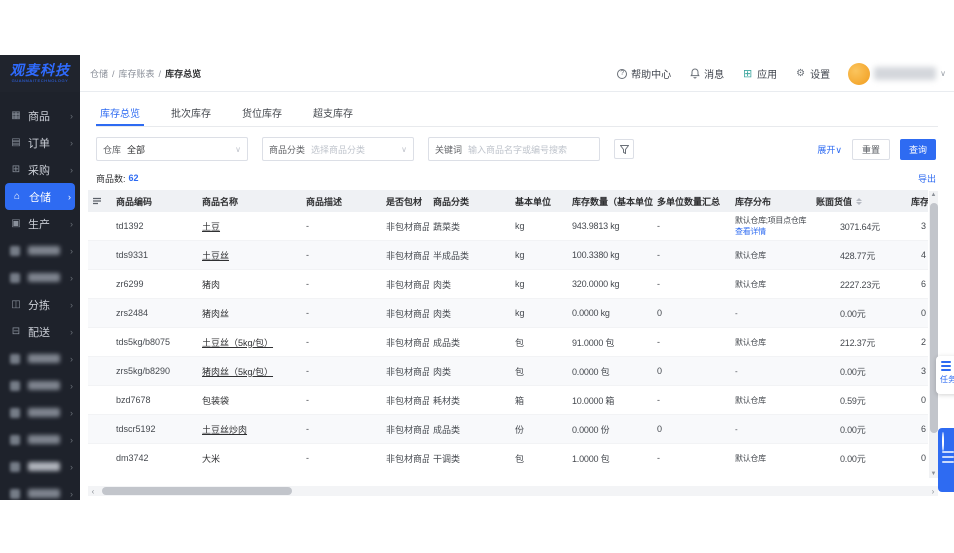 This screenshot has width=954, height=553. What do you see at coordinates (812, 73) in the screenshot?
I see `settings-button: ⚙ 设置` at bounding box center [812, 73].